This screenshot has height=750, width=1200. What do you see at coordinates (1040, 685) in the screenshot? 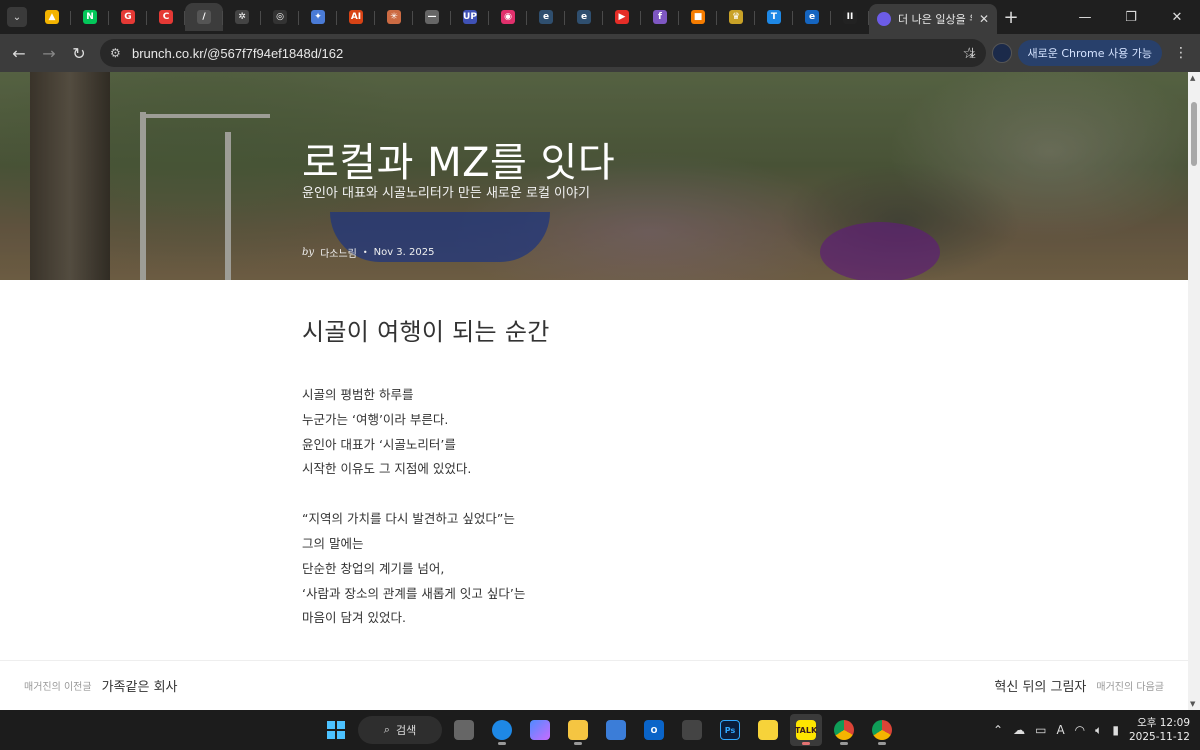
I see `next-title: 혁신 뒤의 그림자` at bounding box center [1040, 685].